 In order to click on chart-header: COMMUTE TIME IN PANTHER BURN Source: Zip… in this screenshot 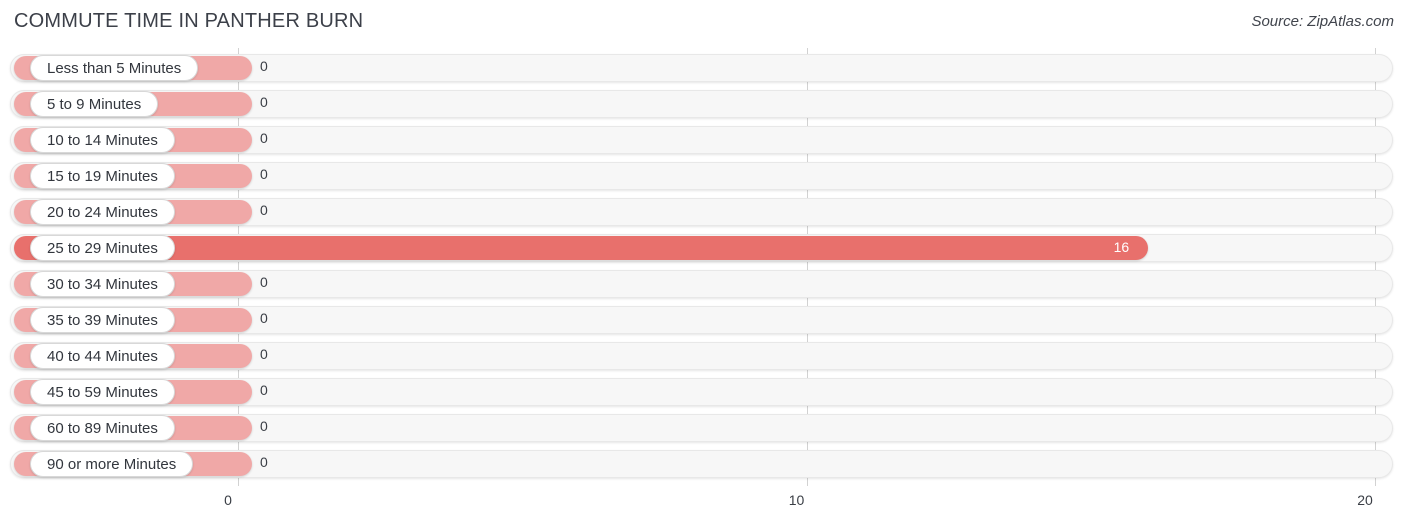, I will do `click(703, 23)`.